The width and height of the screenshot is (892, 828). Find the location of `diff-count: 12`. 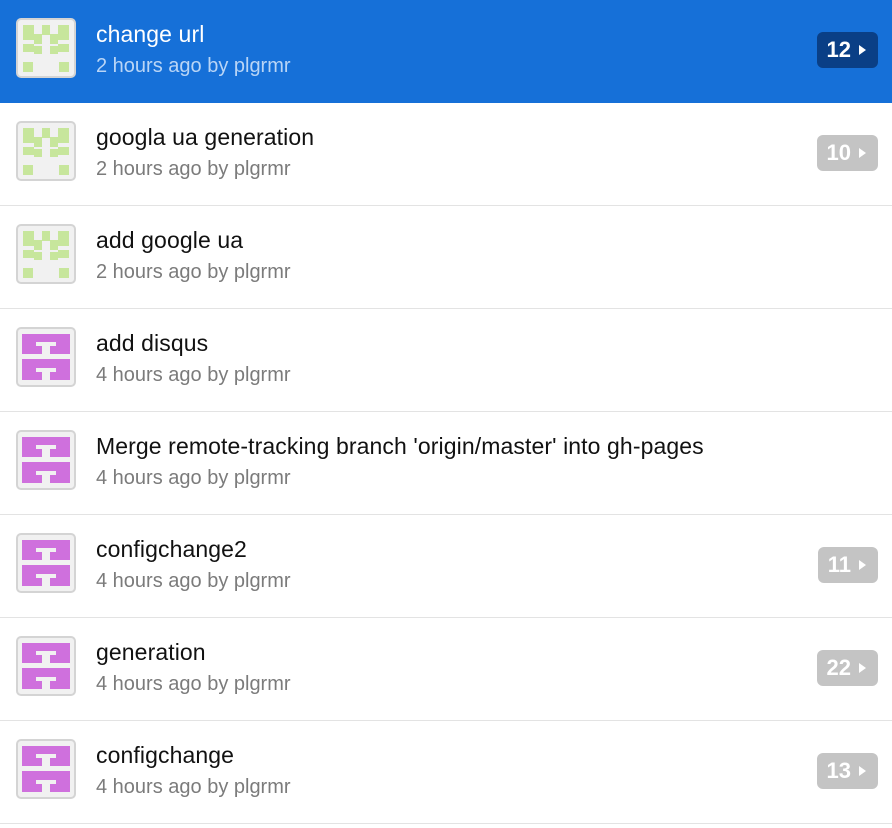

diff-count: 12 is located at coordinates (838, 49).